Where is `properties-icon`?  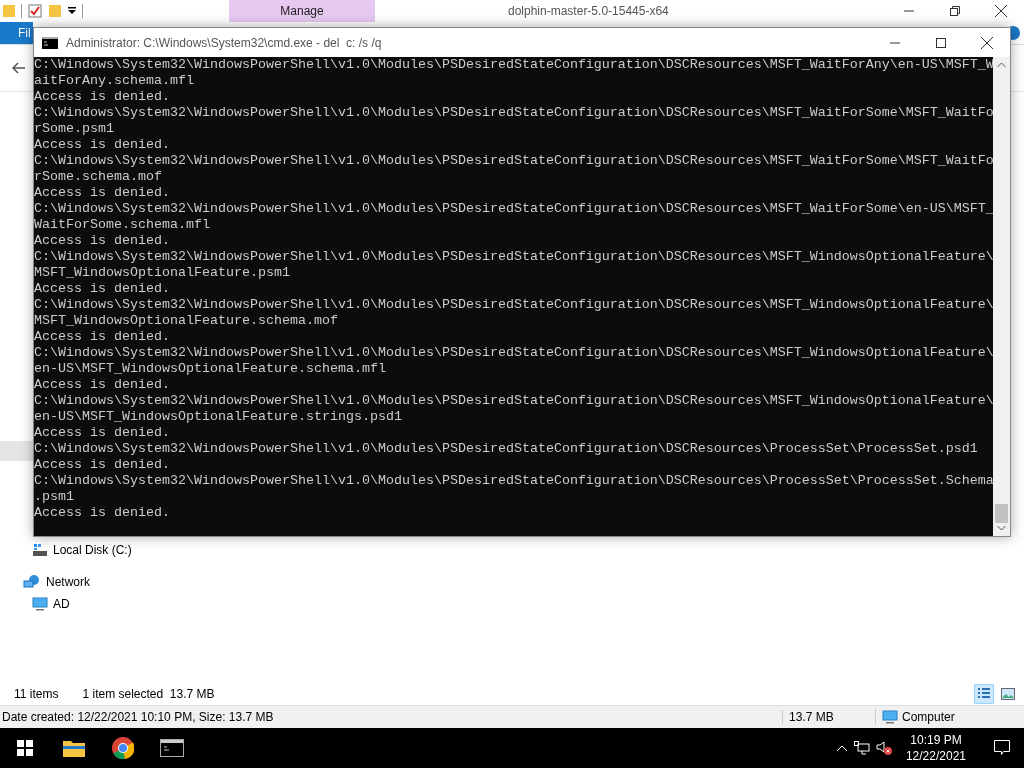
properties-icon is located at coordinates (35, 11).